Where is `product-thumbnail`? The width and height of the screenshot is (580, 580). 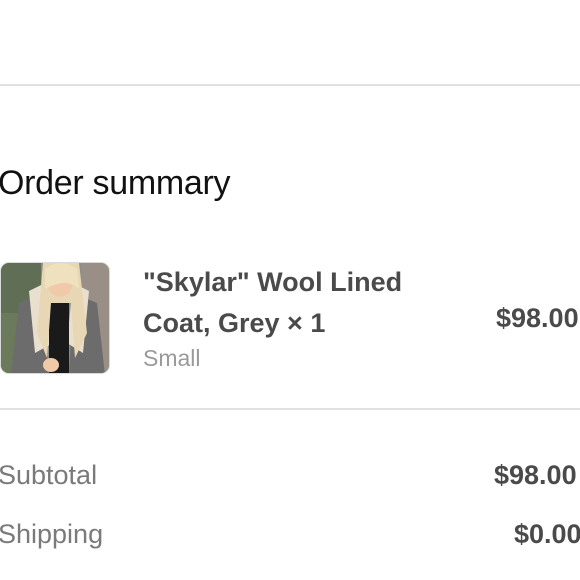
product-thumbnail is located at coordinates (55, 318).